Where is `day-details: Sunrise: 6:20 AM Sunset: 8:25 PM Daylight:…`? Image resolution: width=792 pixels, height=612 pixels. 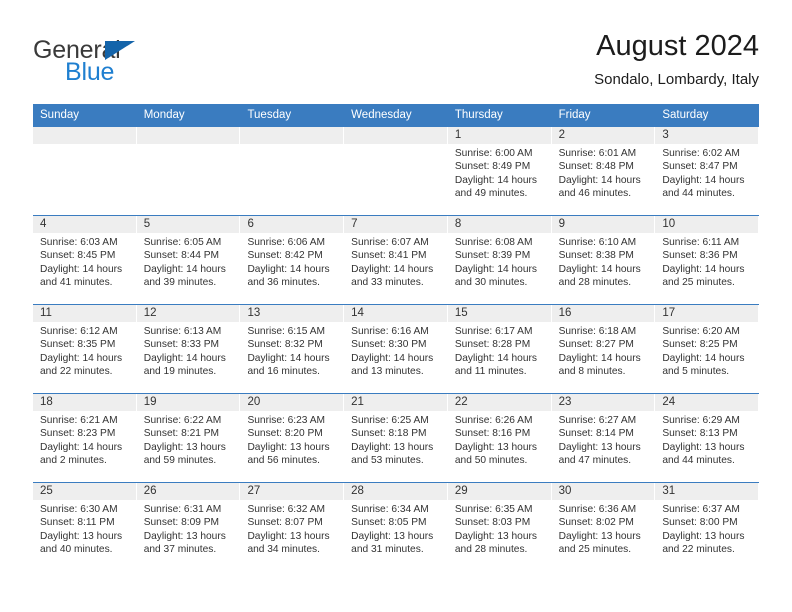 day-details: Sunrise: 6:20 AM Sunset: 8:25 PM Daylight:… is located at coordinates (706, 350).